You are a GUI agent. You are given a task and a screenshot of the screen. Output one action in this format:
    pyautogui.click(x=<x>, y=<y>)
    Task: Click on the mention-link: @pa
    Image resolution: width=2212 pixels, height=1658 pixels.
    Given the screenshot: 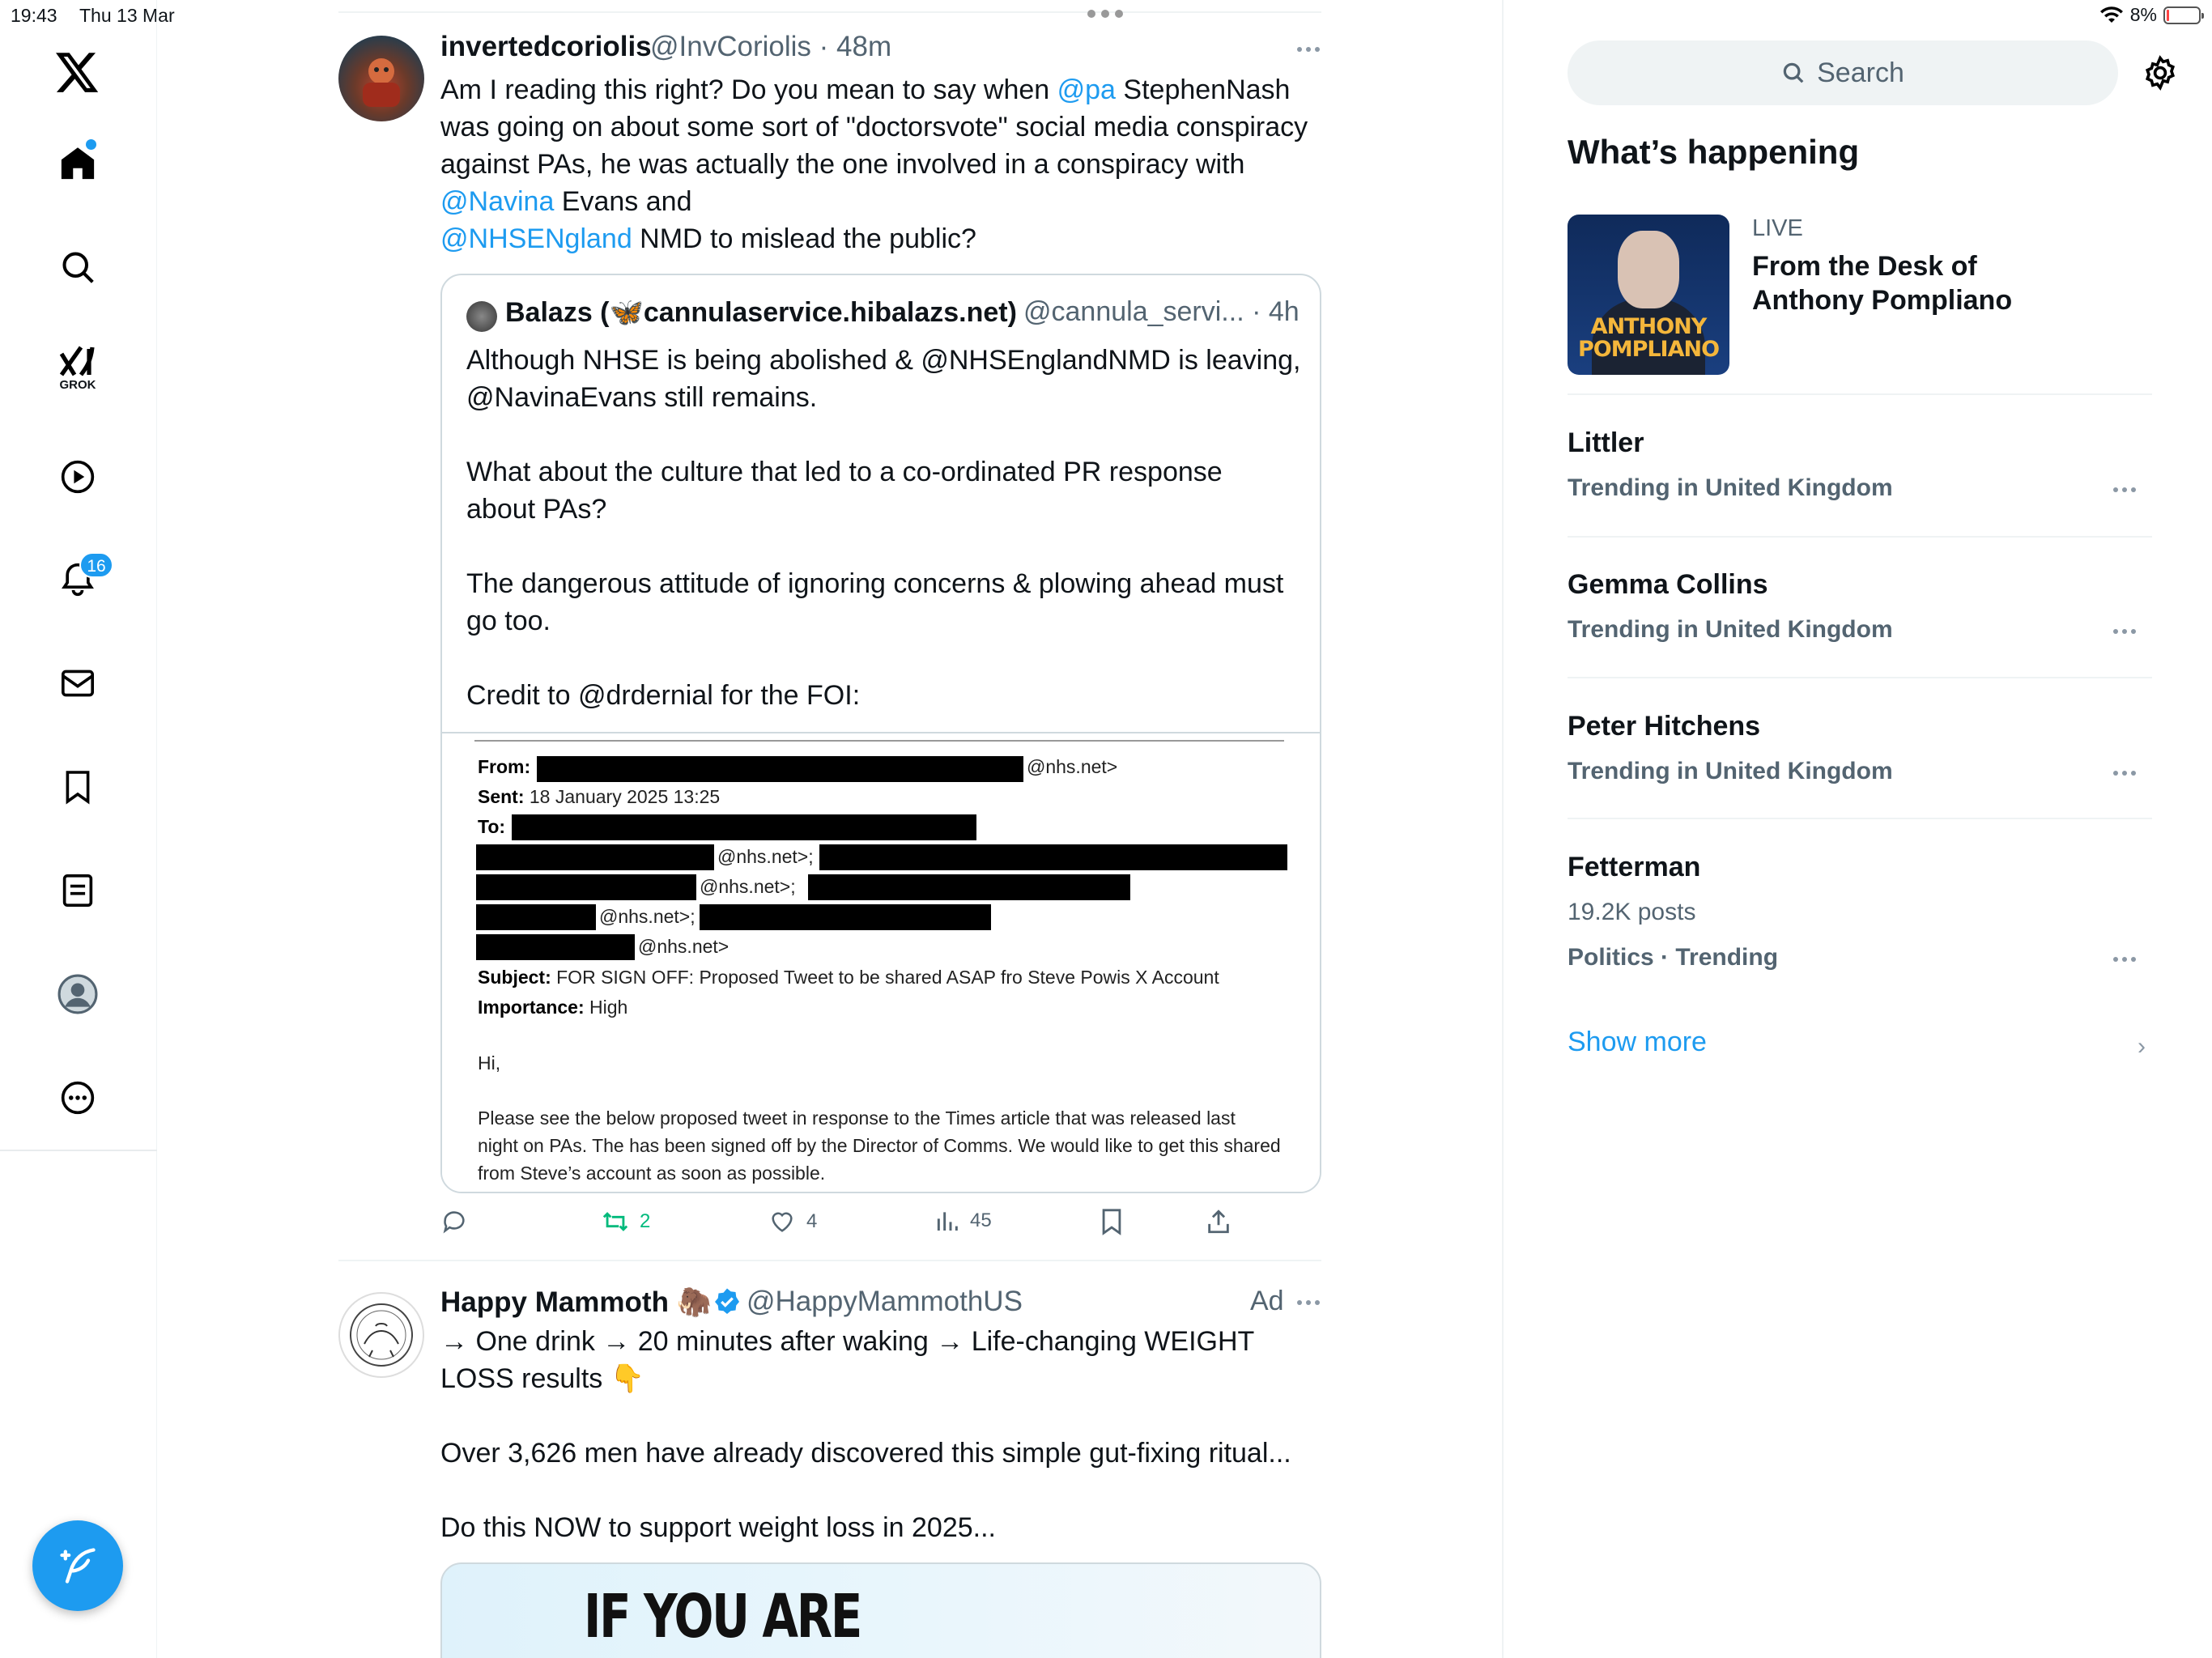 What is the action you would take?
    pyautogui.click(x=1087, y=89)
    